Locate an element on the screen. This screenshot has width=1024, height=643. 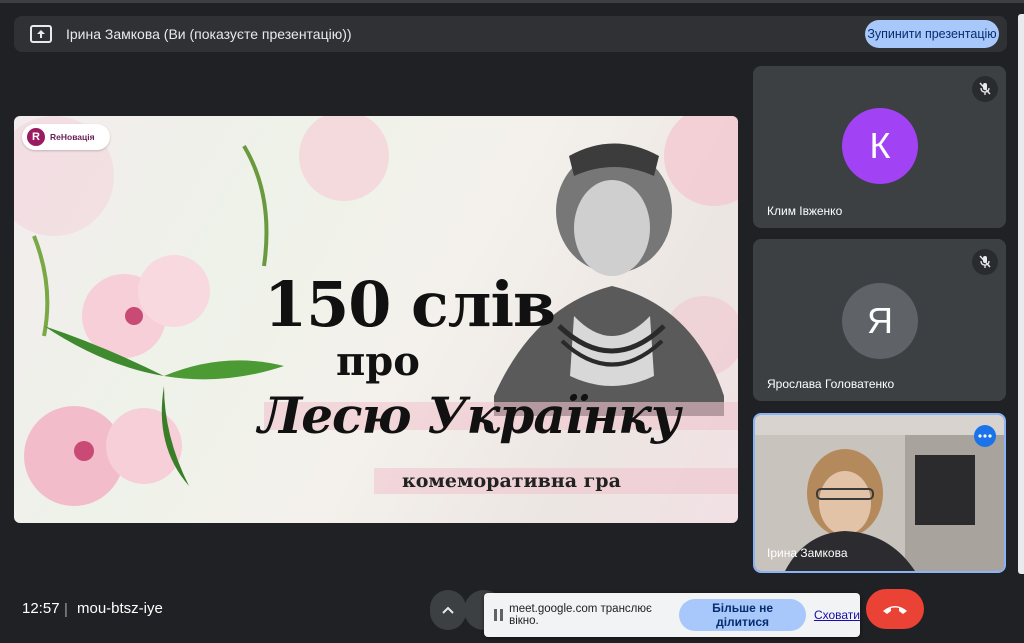
hang-up-icon is located at coordinates (895, 610).